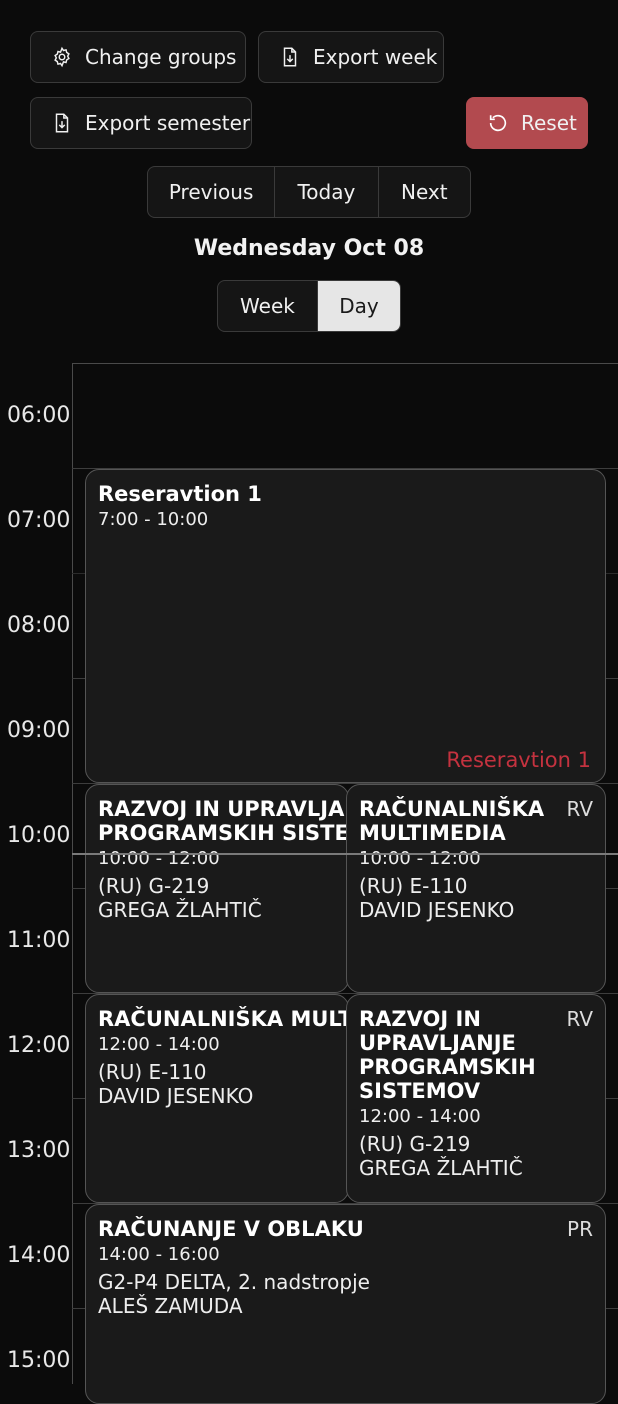 The image size is (618, 1404). I want to click on event-location: G2-P4 DELTA, 2. nadstropje, so click(234, 1282).